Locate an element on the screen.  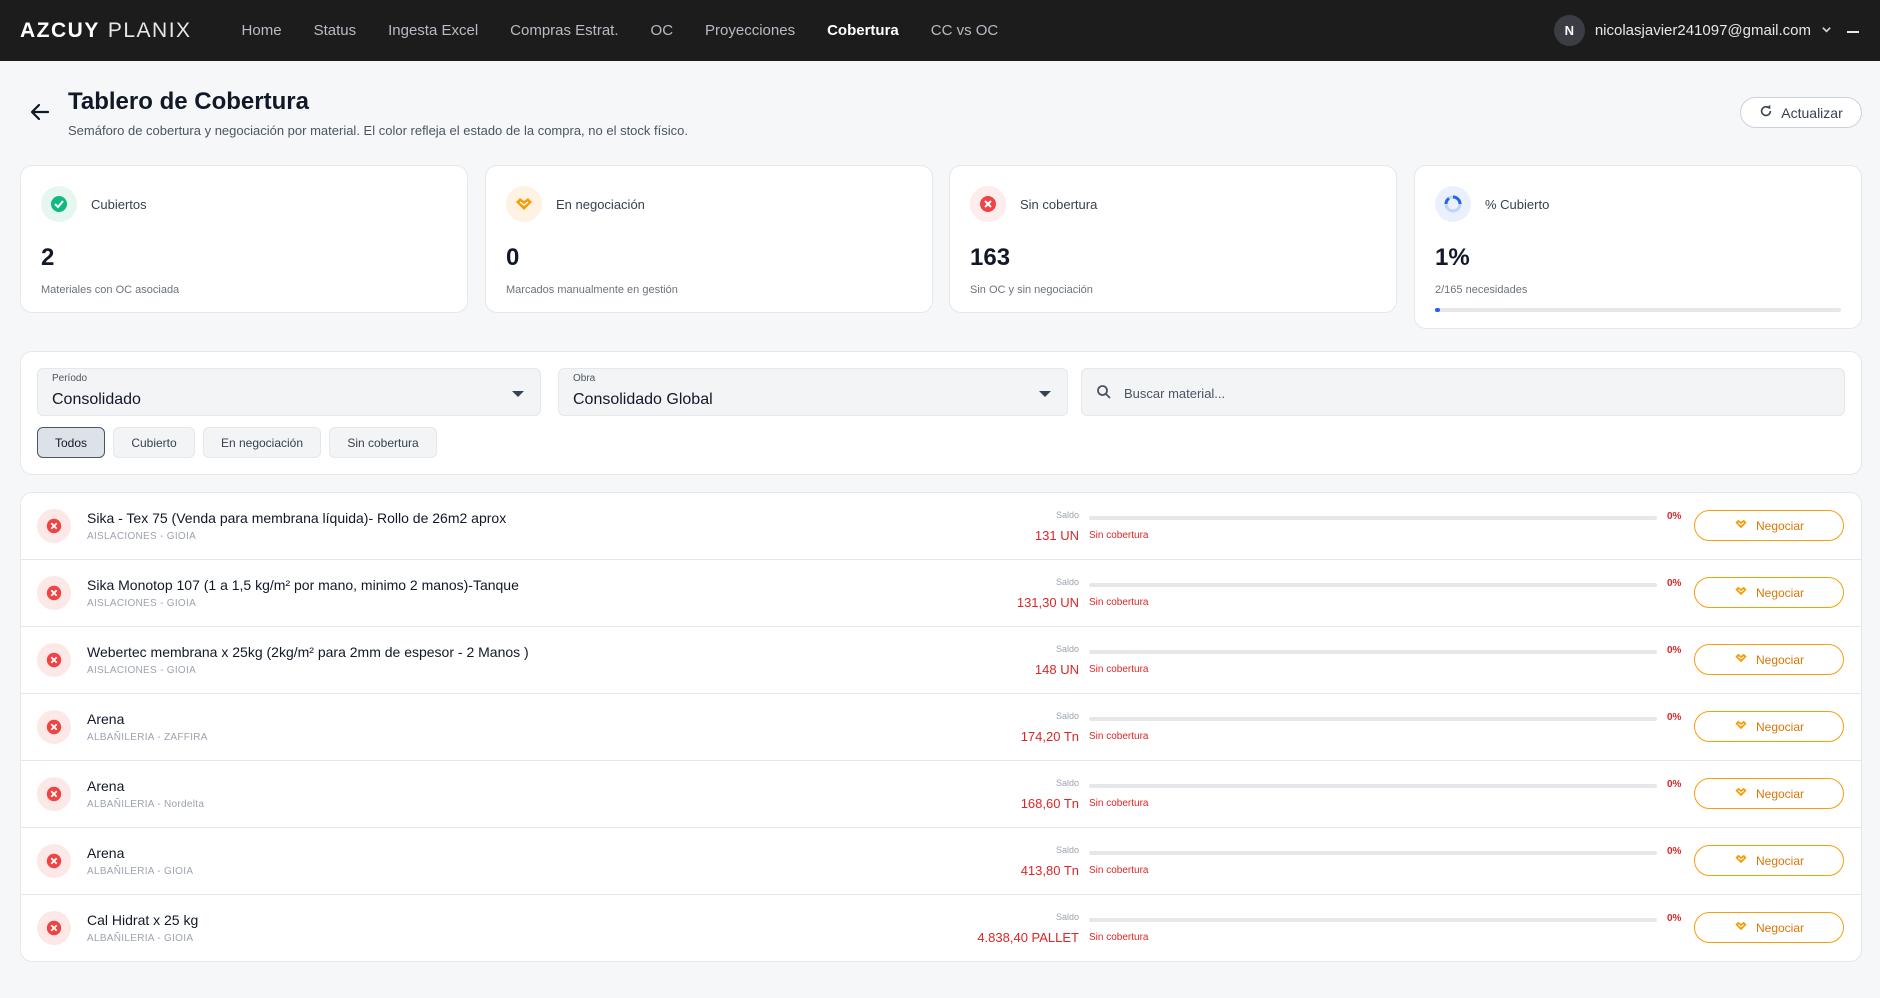
kpi-value: 2 is located at coordinates (48, 257).